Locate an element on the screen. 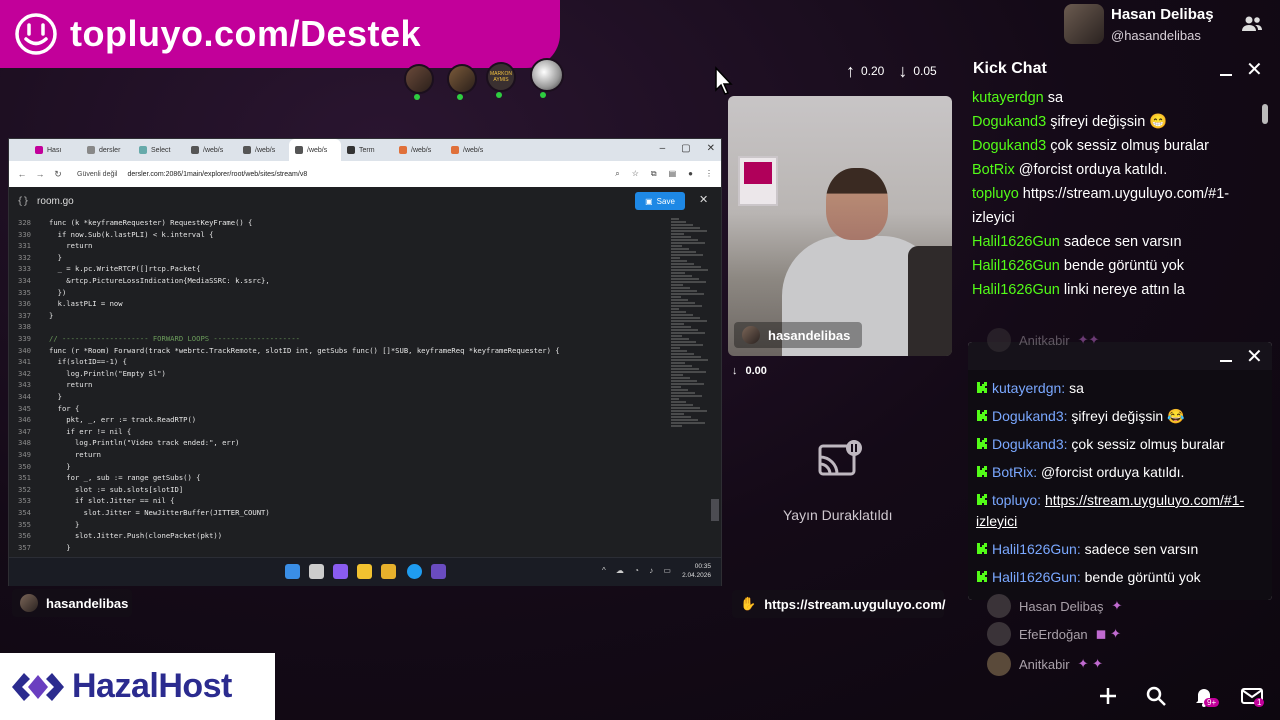 The height and width of the screenshot is (720, 1280). users-icon is located at coordinates (1252, 24).